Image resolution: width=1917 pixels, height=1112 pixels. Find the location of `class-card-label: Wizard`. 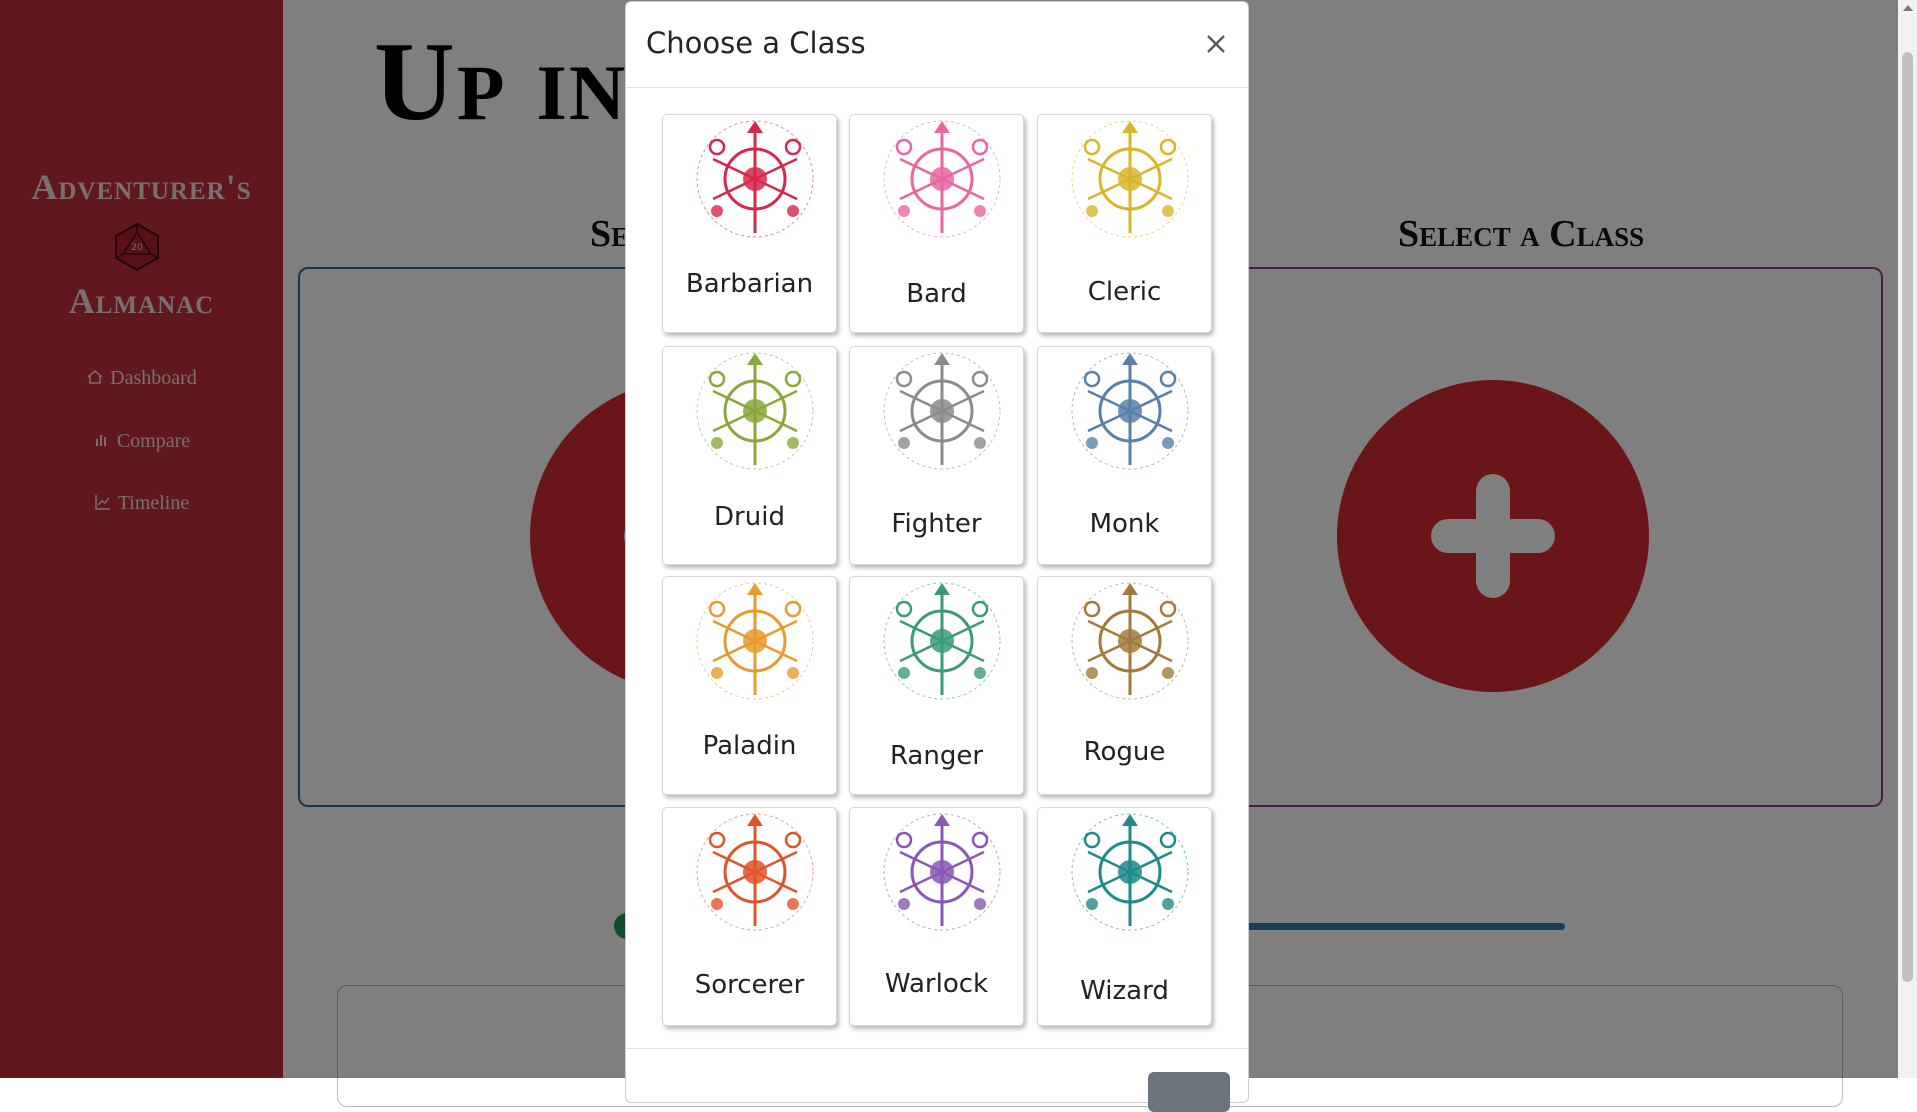

class-card-label: Wizard is located at coordinates (1124, 991).